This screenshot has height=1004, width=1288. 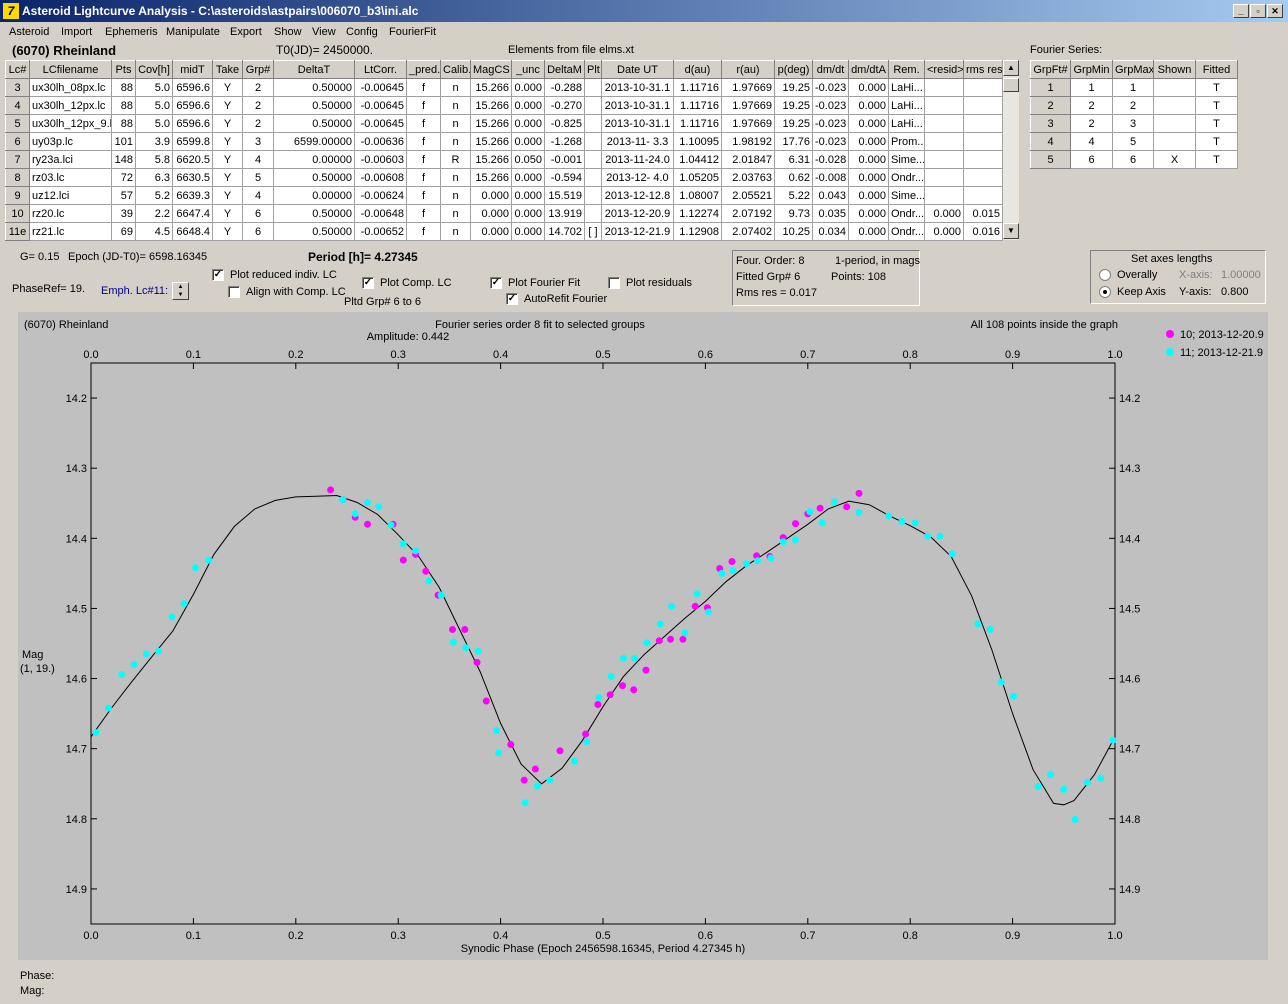 I want to click on lc-col-header: Calib., so click(x=455, y=69).